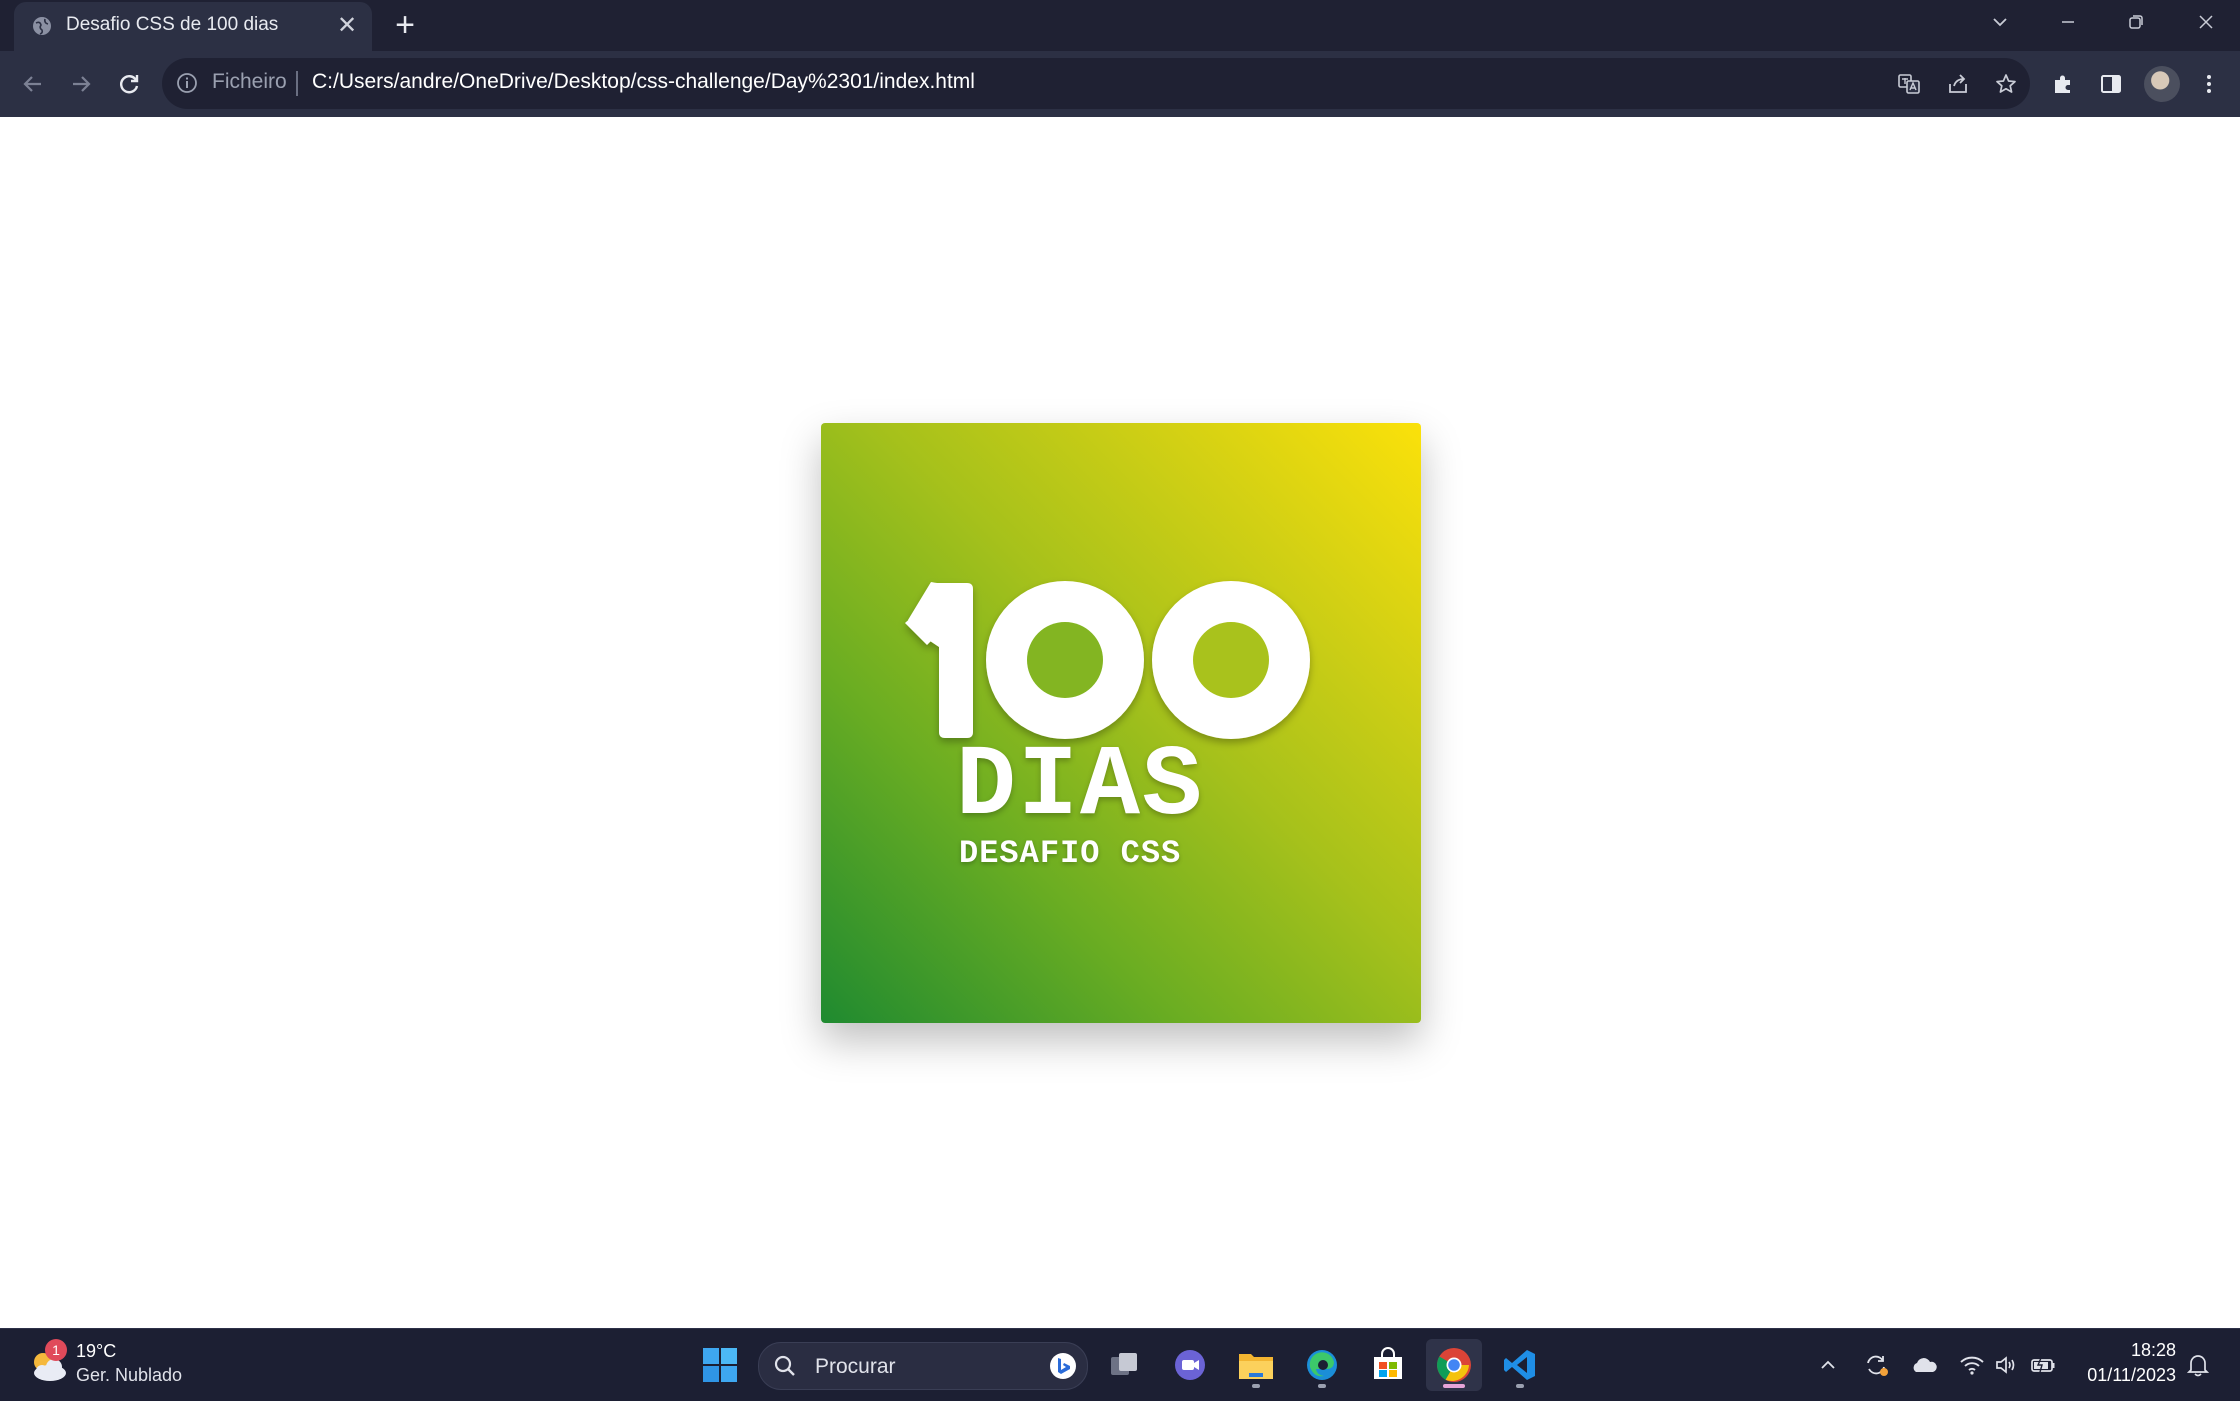 This screenshot has width=2240, height=1401. I want to click on search-icon, so click(784, 1365).